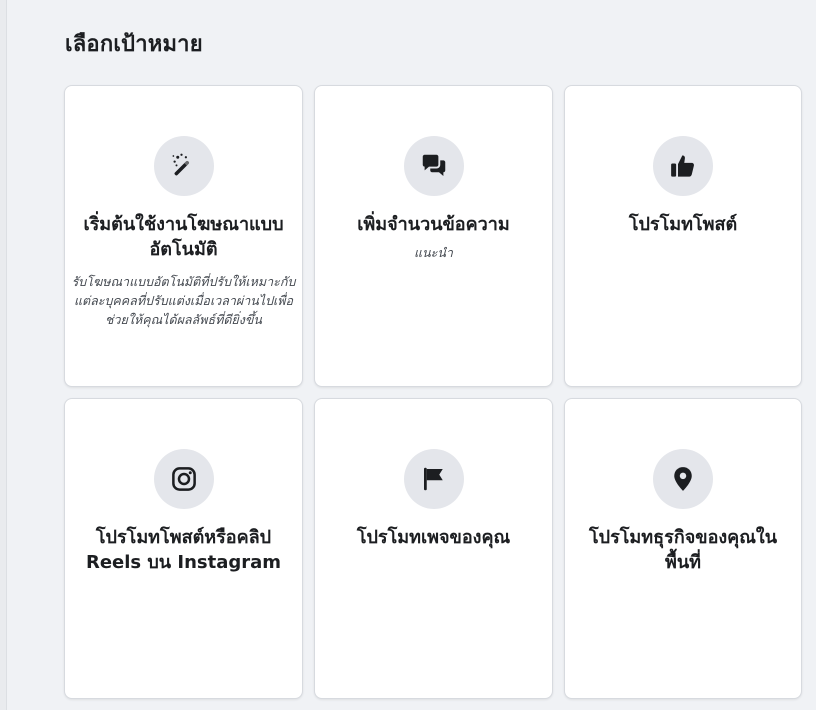 Image resolution: width=816 pixels, height=710 pixels. I want to click on recommended-label: แนะนำ, so click(433, 252).